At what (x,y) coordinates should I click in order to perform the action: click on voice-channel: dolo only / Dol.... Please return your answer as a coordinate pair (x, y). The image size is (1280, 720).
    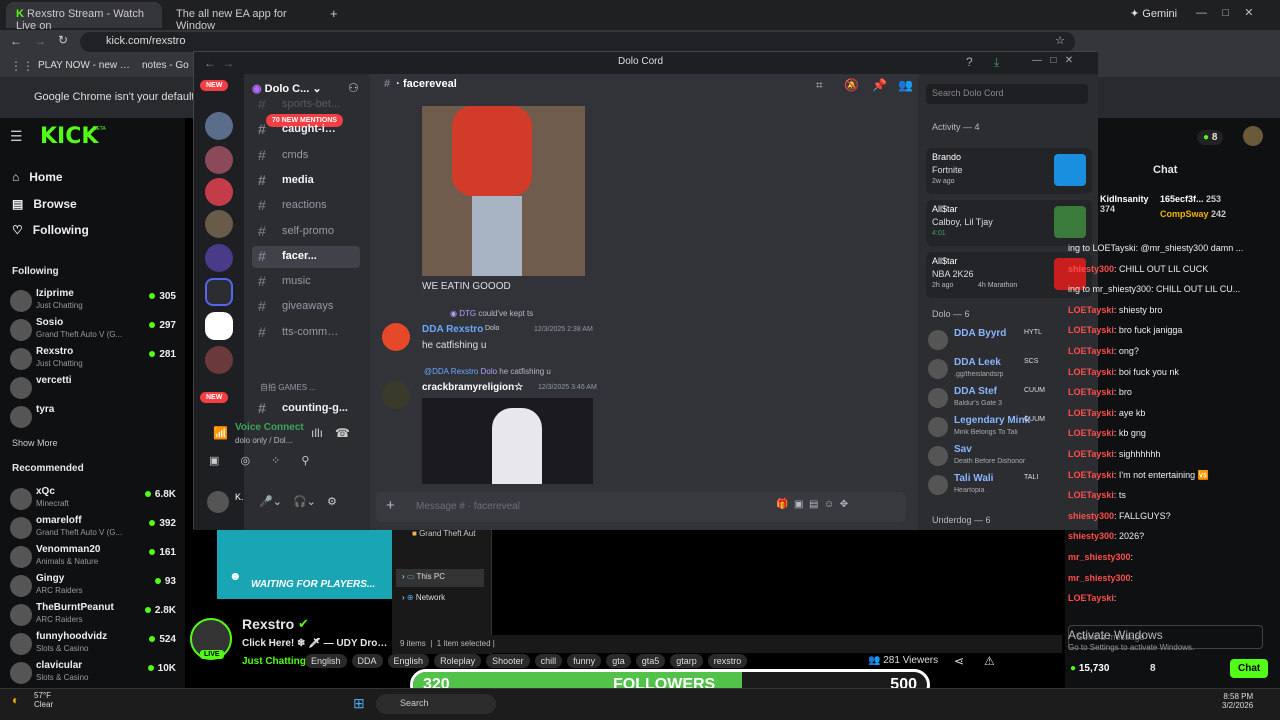
    Looking at the image, I should click on (270, 440).